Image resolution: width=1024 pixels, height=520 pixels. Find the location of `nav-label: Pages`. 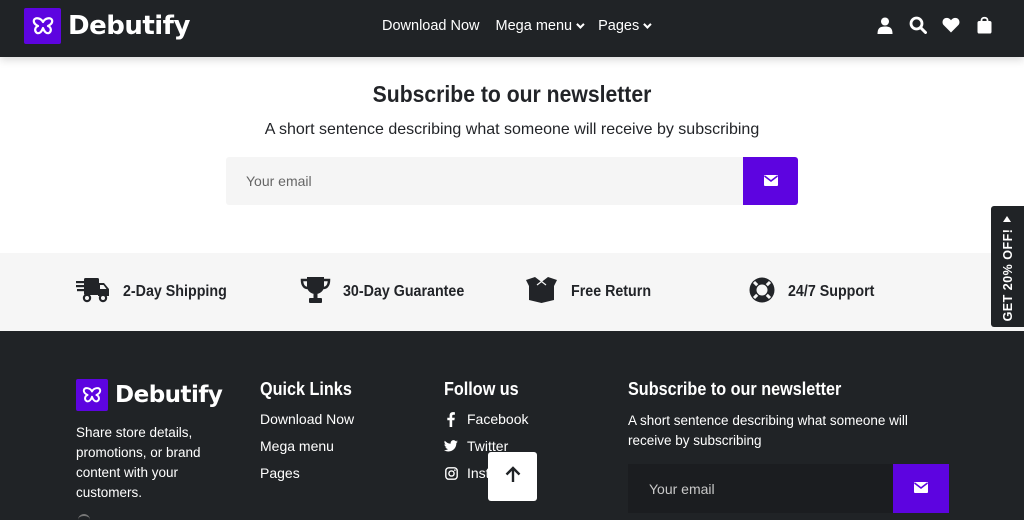

nav-label: Pages is located at coordinates (619, 26).